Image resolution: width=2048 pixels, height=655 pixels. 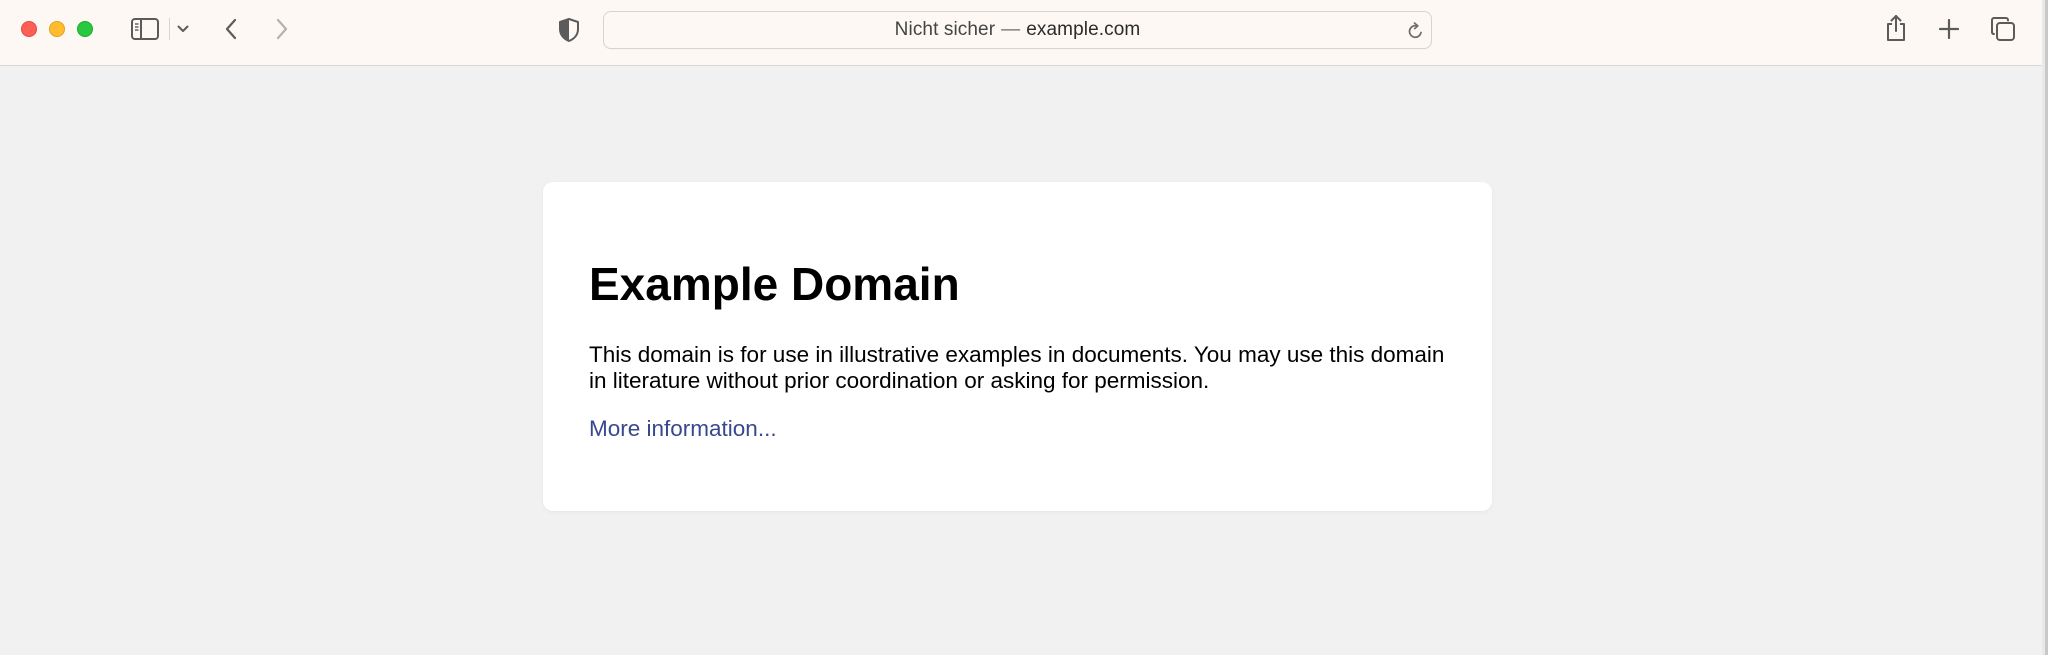 What do you see at coordinates (945, 29) in the screenshot?
I see `security-label: Nicht sicher` at bounding box center [945, 29].